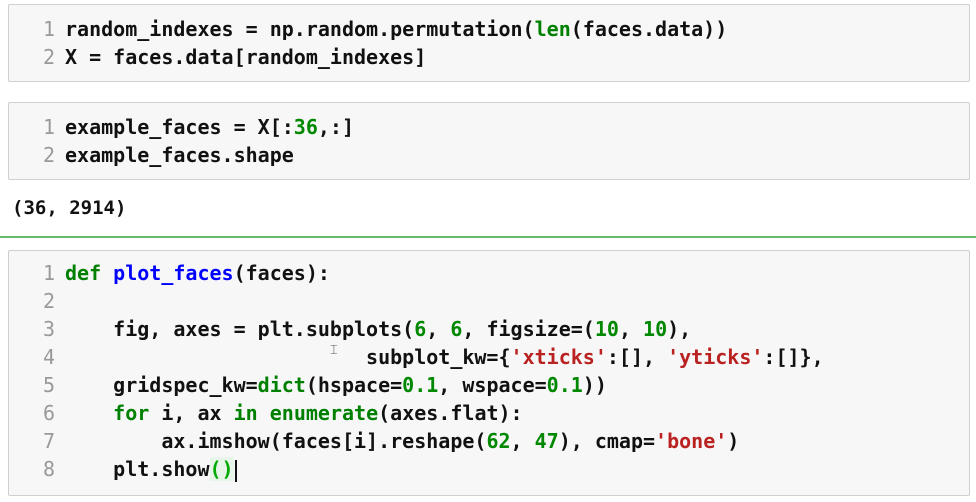 This screenshot has height=502, width=976. Describe the element at coordinates (288, 357) in the screenshot. I see `code-token: subplot_kw={` at that location.